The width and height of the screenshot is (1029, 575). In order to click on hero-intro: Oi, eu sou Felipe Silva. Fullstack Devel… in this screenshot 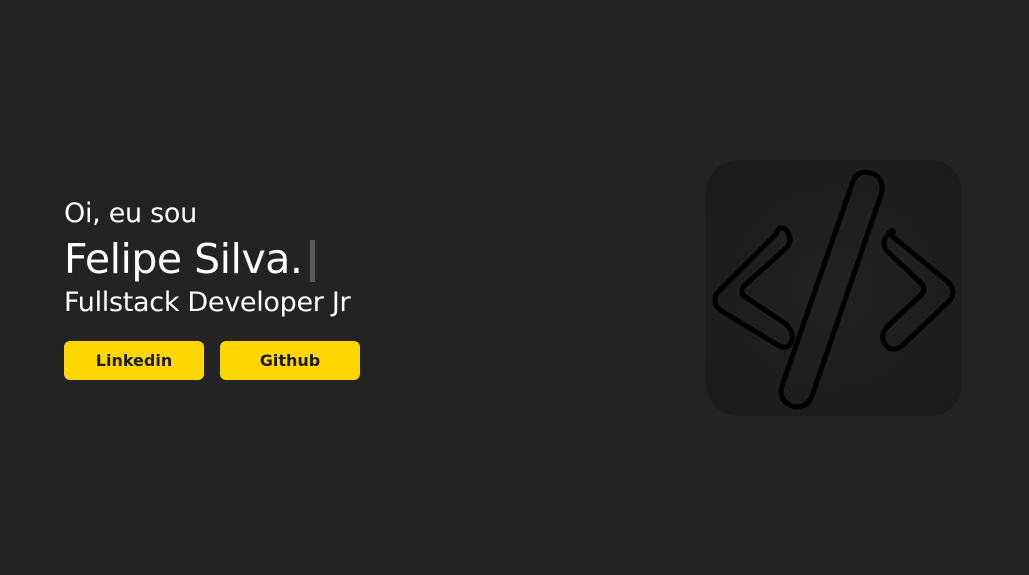, I will do `click(212, 288)`.